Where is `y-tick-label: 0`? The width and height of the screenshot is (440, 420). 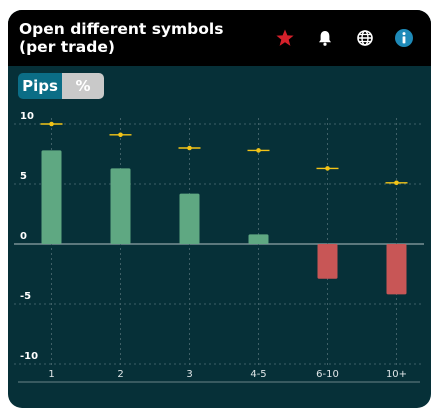
y-tick-label: 0 is located at coordinates (23, 236).